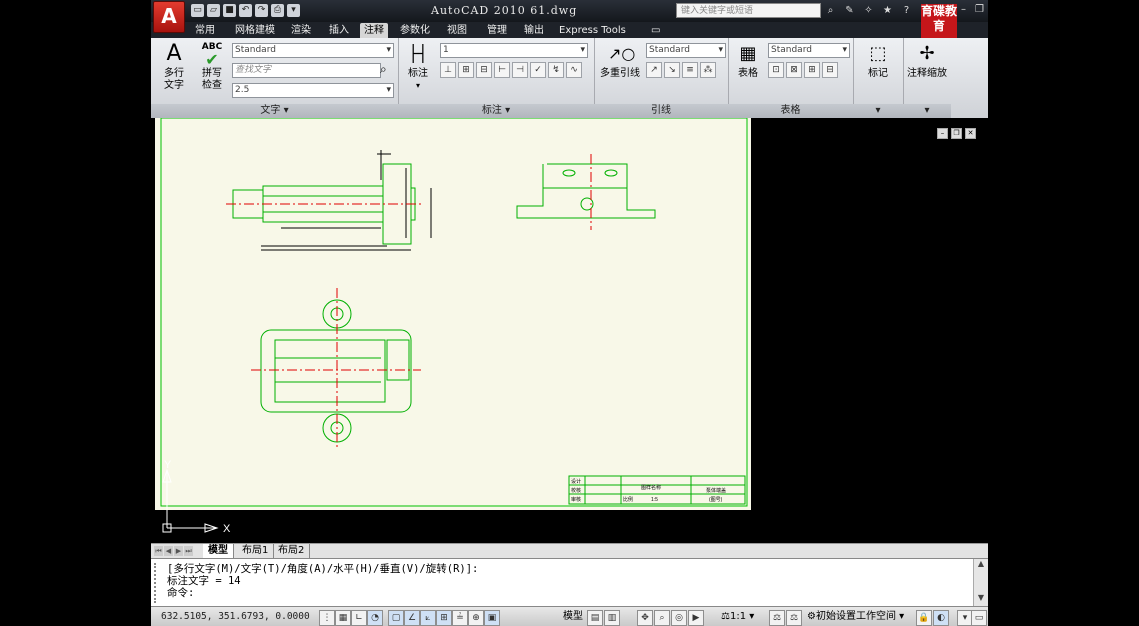 This screenshot has height=626, width=1139. What do you see at coordinates (255, 30) in the screenshot?
I see `tab-mesh-modeling: 网格建模` at bounding box center [255, 30].